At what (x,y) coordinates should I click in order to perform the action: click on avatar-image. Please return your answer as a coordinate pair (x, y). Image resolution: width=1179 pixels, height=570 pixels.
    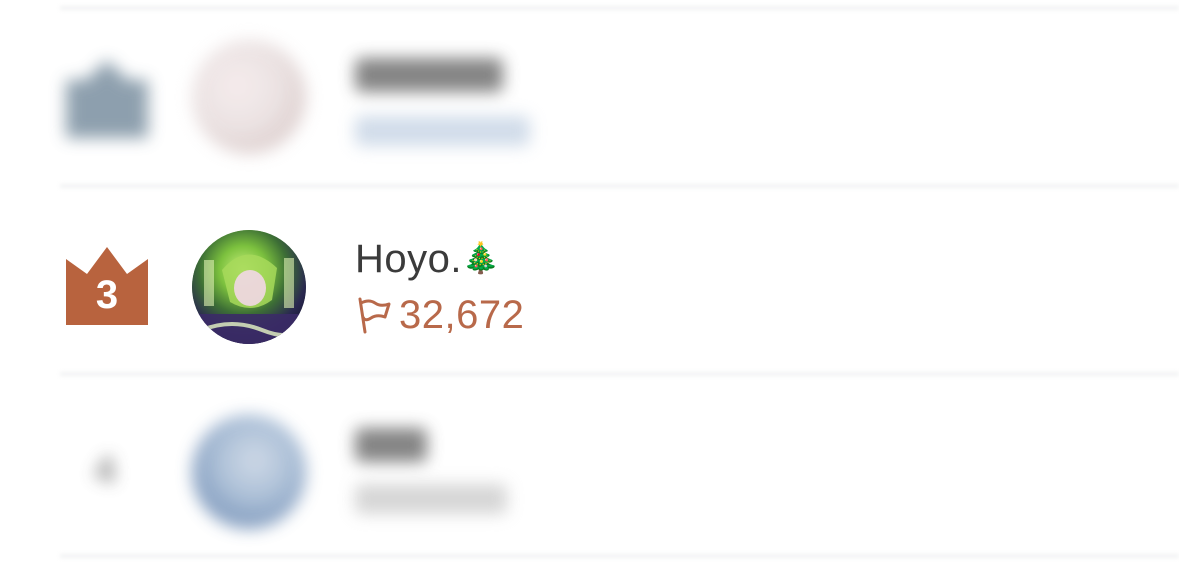
    Looking at the image, I should click on (249, 287).